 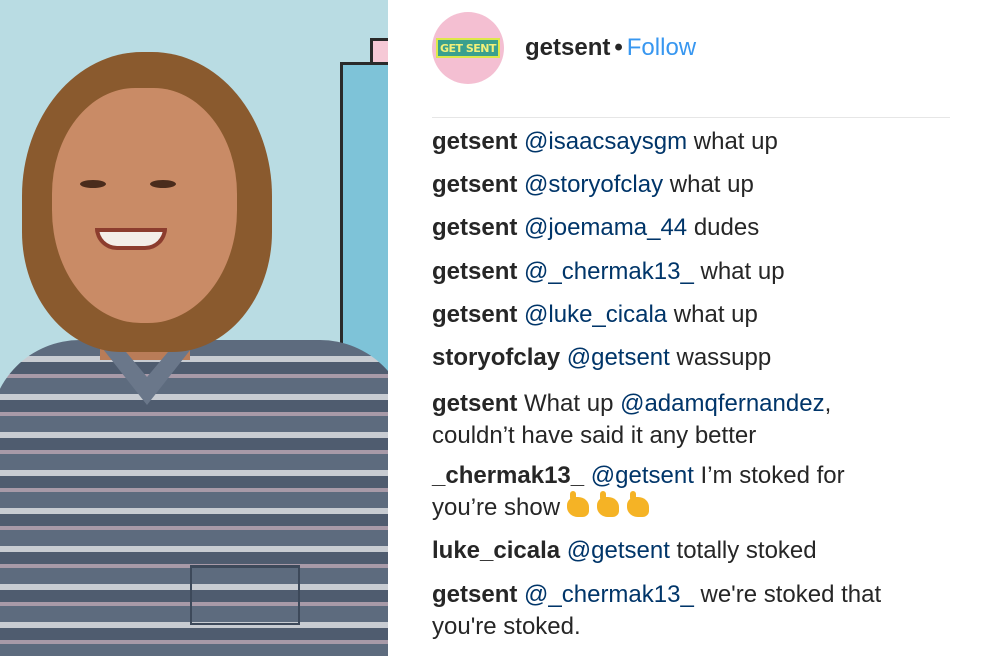 I want to click on comment-item: getsent @isaacsaysgm what up, so click(x=702, y=142).